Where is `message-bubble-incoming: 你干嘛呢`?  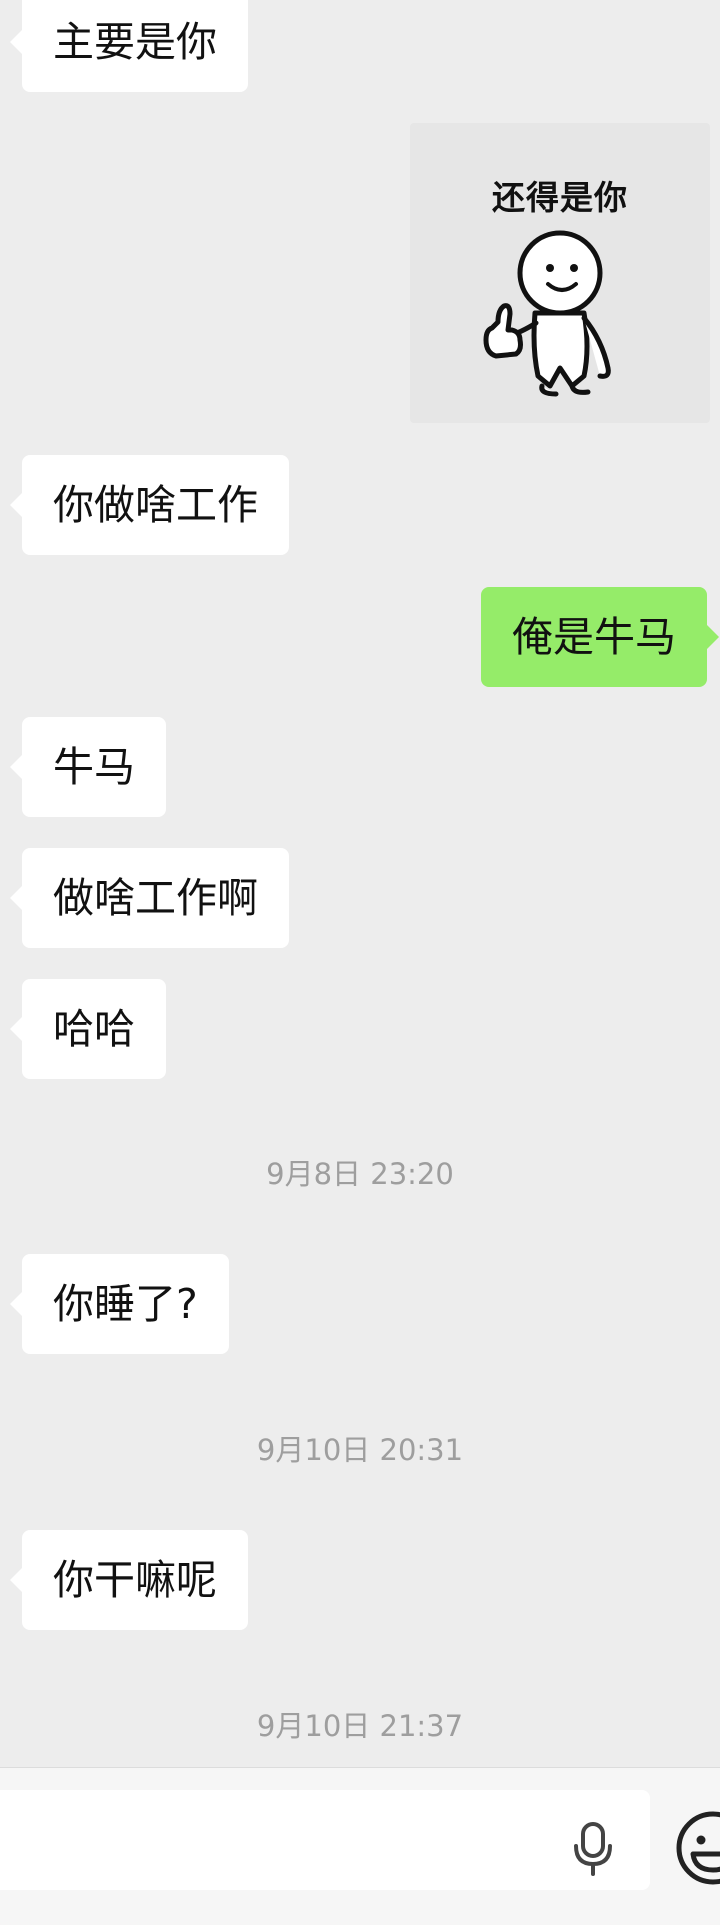
message-bubble-incoming: 你干嘛呢 is located at coordinates (129, 1580).